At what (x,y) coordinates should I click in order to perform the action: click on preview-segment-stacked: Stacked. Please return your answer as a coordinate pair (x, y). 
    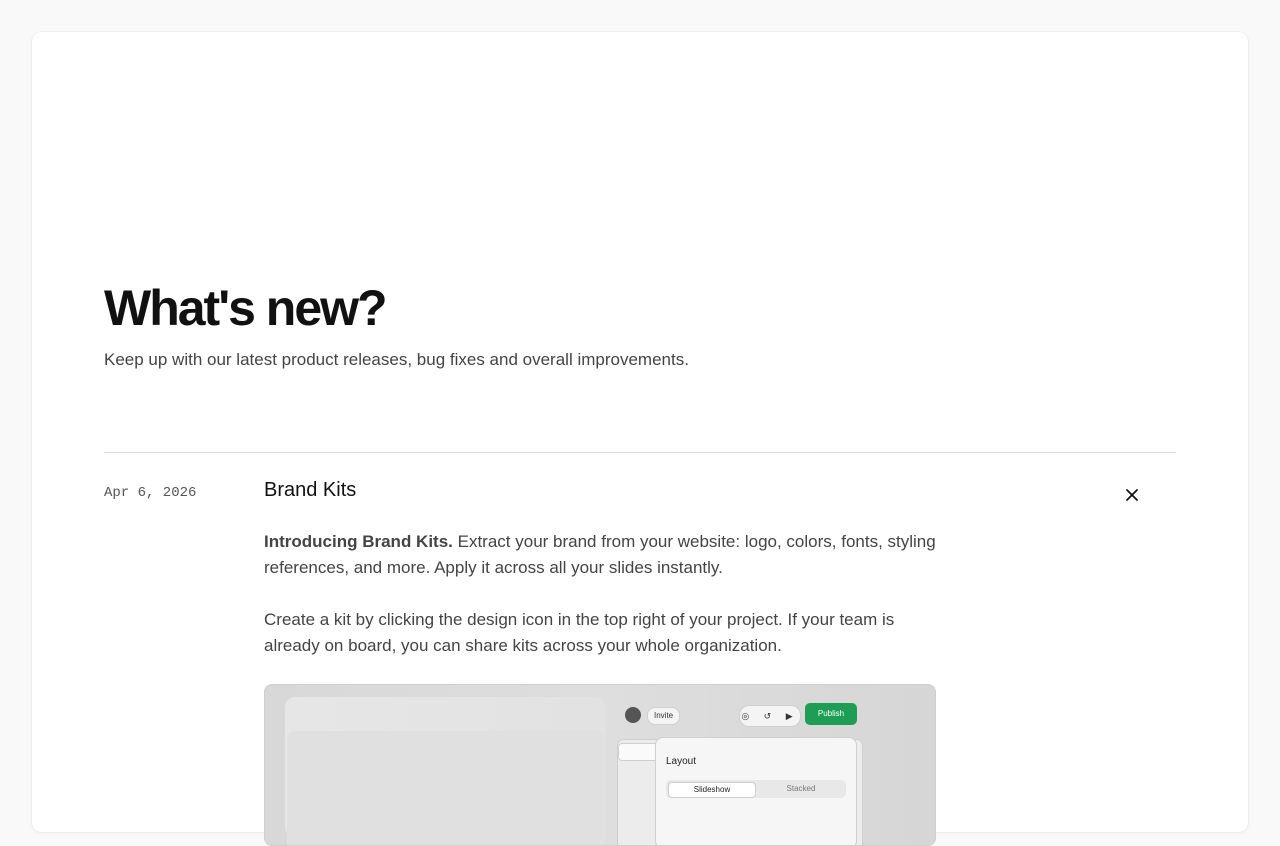
    Looking at the image, I should click on (801, 788).